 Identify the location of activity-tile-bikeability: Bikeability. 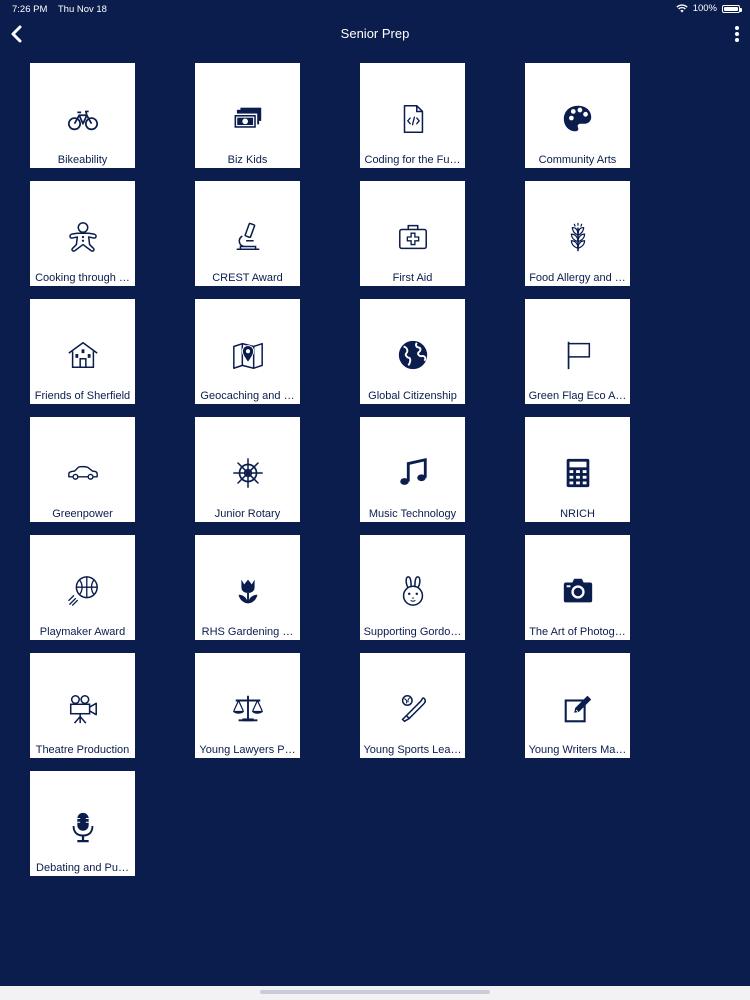
(82, 115).